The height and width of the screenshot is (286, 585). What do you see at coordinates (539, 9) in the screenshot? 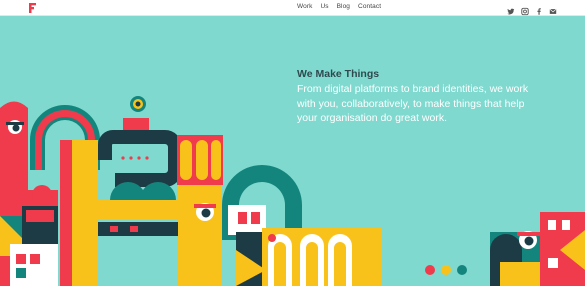
I see `facebook-icon` at bounding box center [539, 9].